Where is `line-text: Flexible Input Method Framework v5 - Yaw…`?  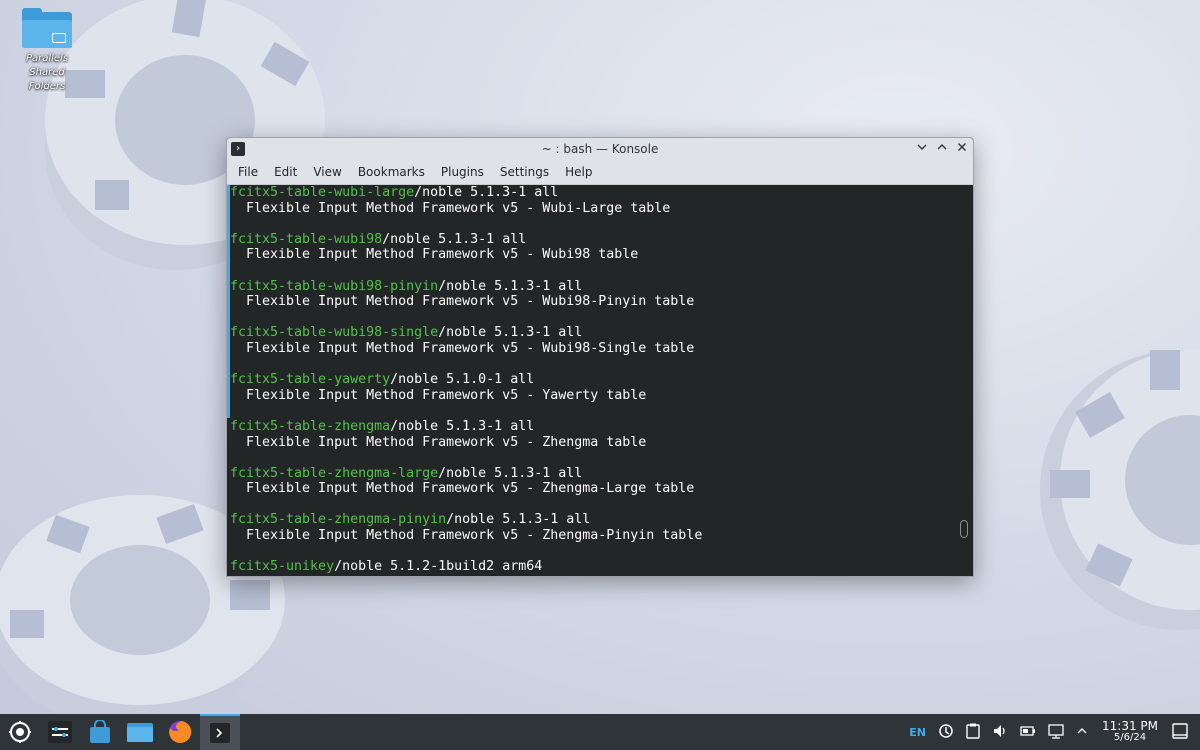
line-text: Flexible Input Method Framework v5 - Yaw… is located at coordinates (438, 395).